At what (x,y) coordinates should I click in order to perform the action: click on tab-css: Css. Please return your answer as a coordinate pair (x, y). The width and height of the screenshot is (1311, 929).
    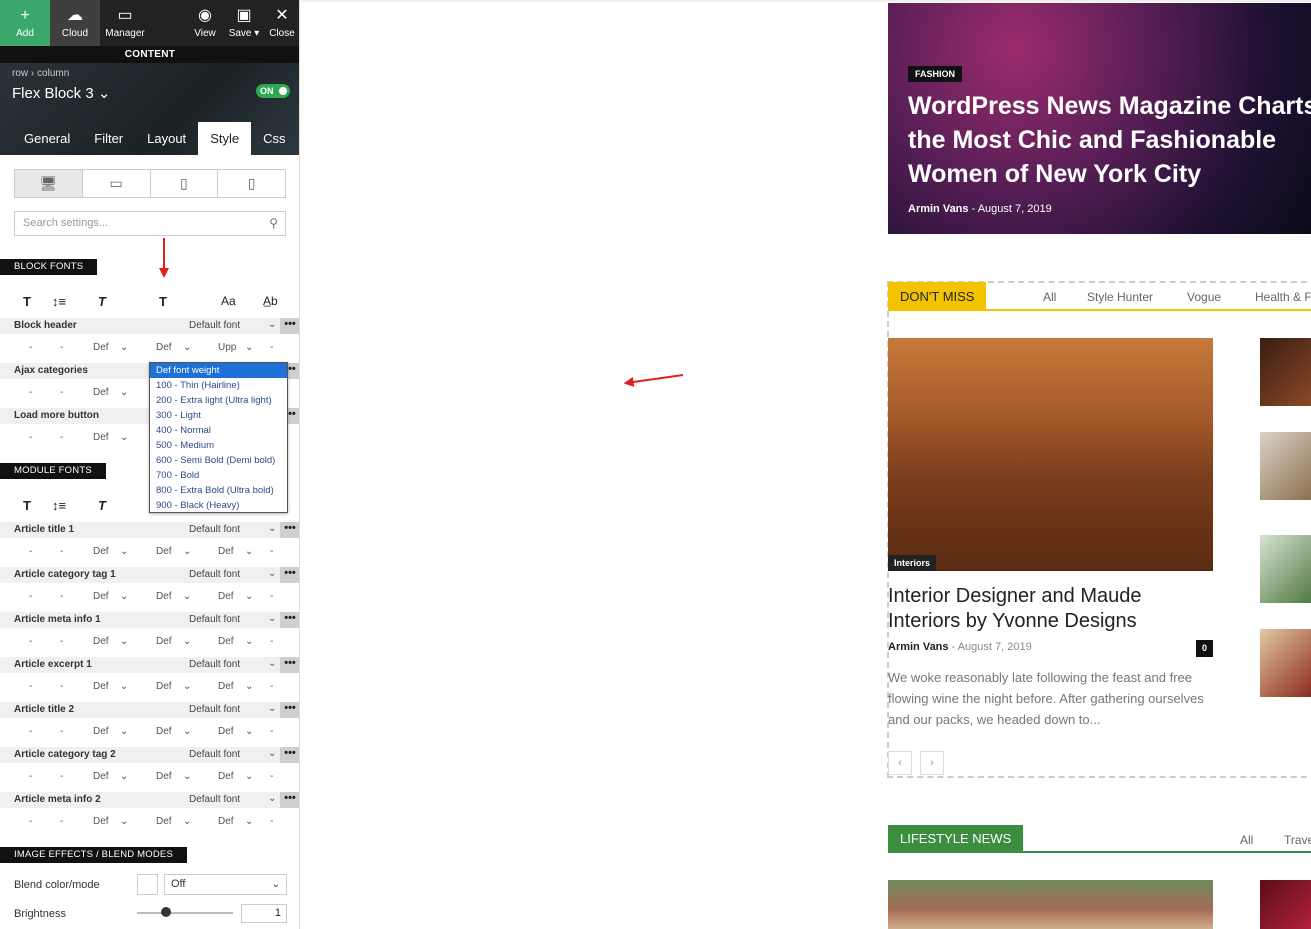
    Looking at the image, I should click on (274, 138).